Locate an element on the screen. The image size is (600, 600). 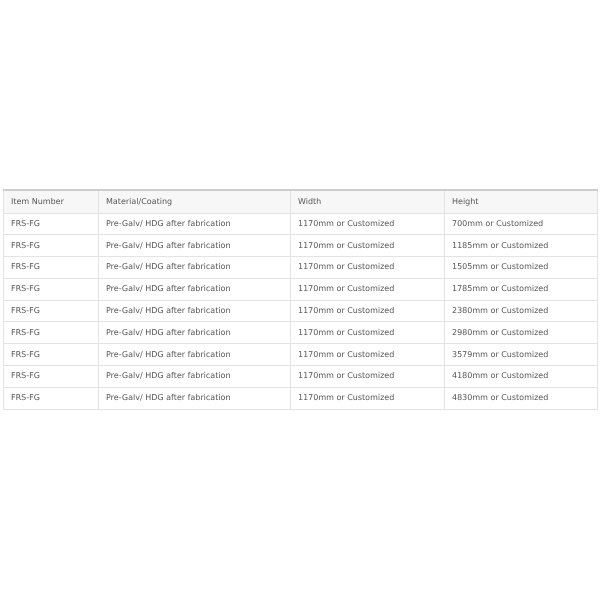
table-cell: 4830mm or Customized is located at coordinates (521, 398).